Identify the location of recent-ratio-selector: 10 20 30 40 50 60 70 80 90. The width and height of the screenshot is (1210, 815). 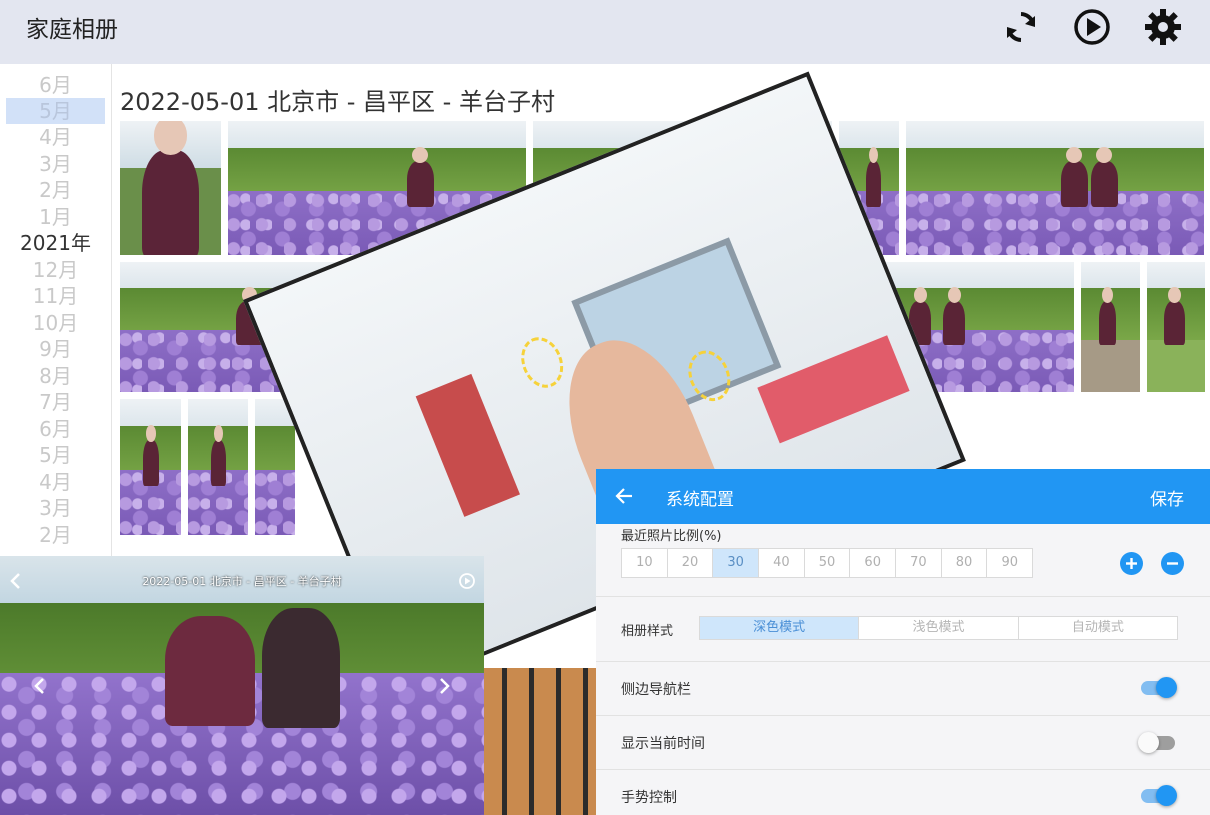
(827, 563).